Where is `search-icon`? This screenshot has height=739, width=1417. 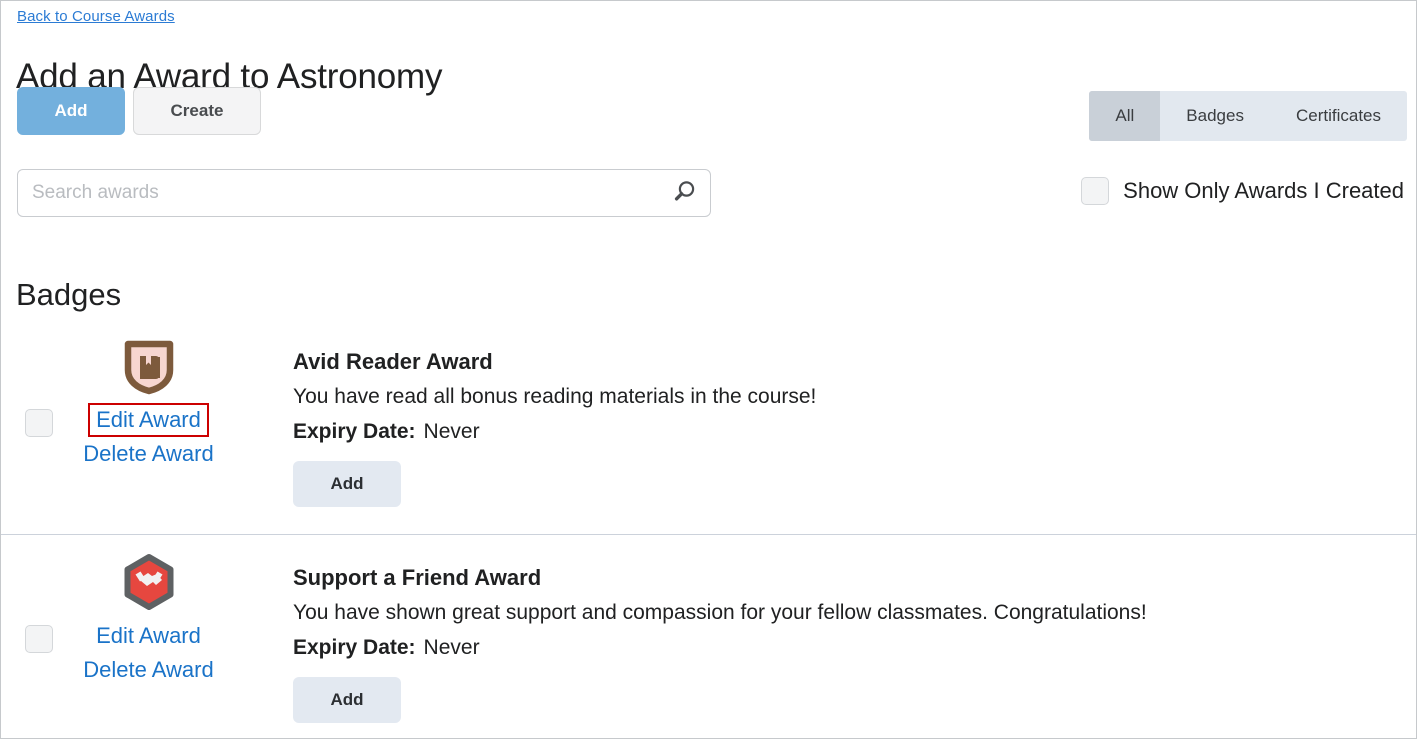 search-icon is located at coordinates (684, 193).